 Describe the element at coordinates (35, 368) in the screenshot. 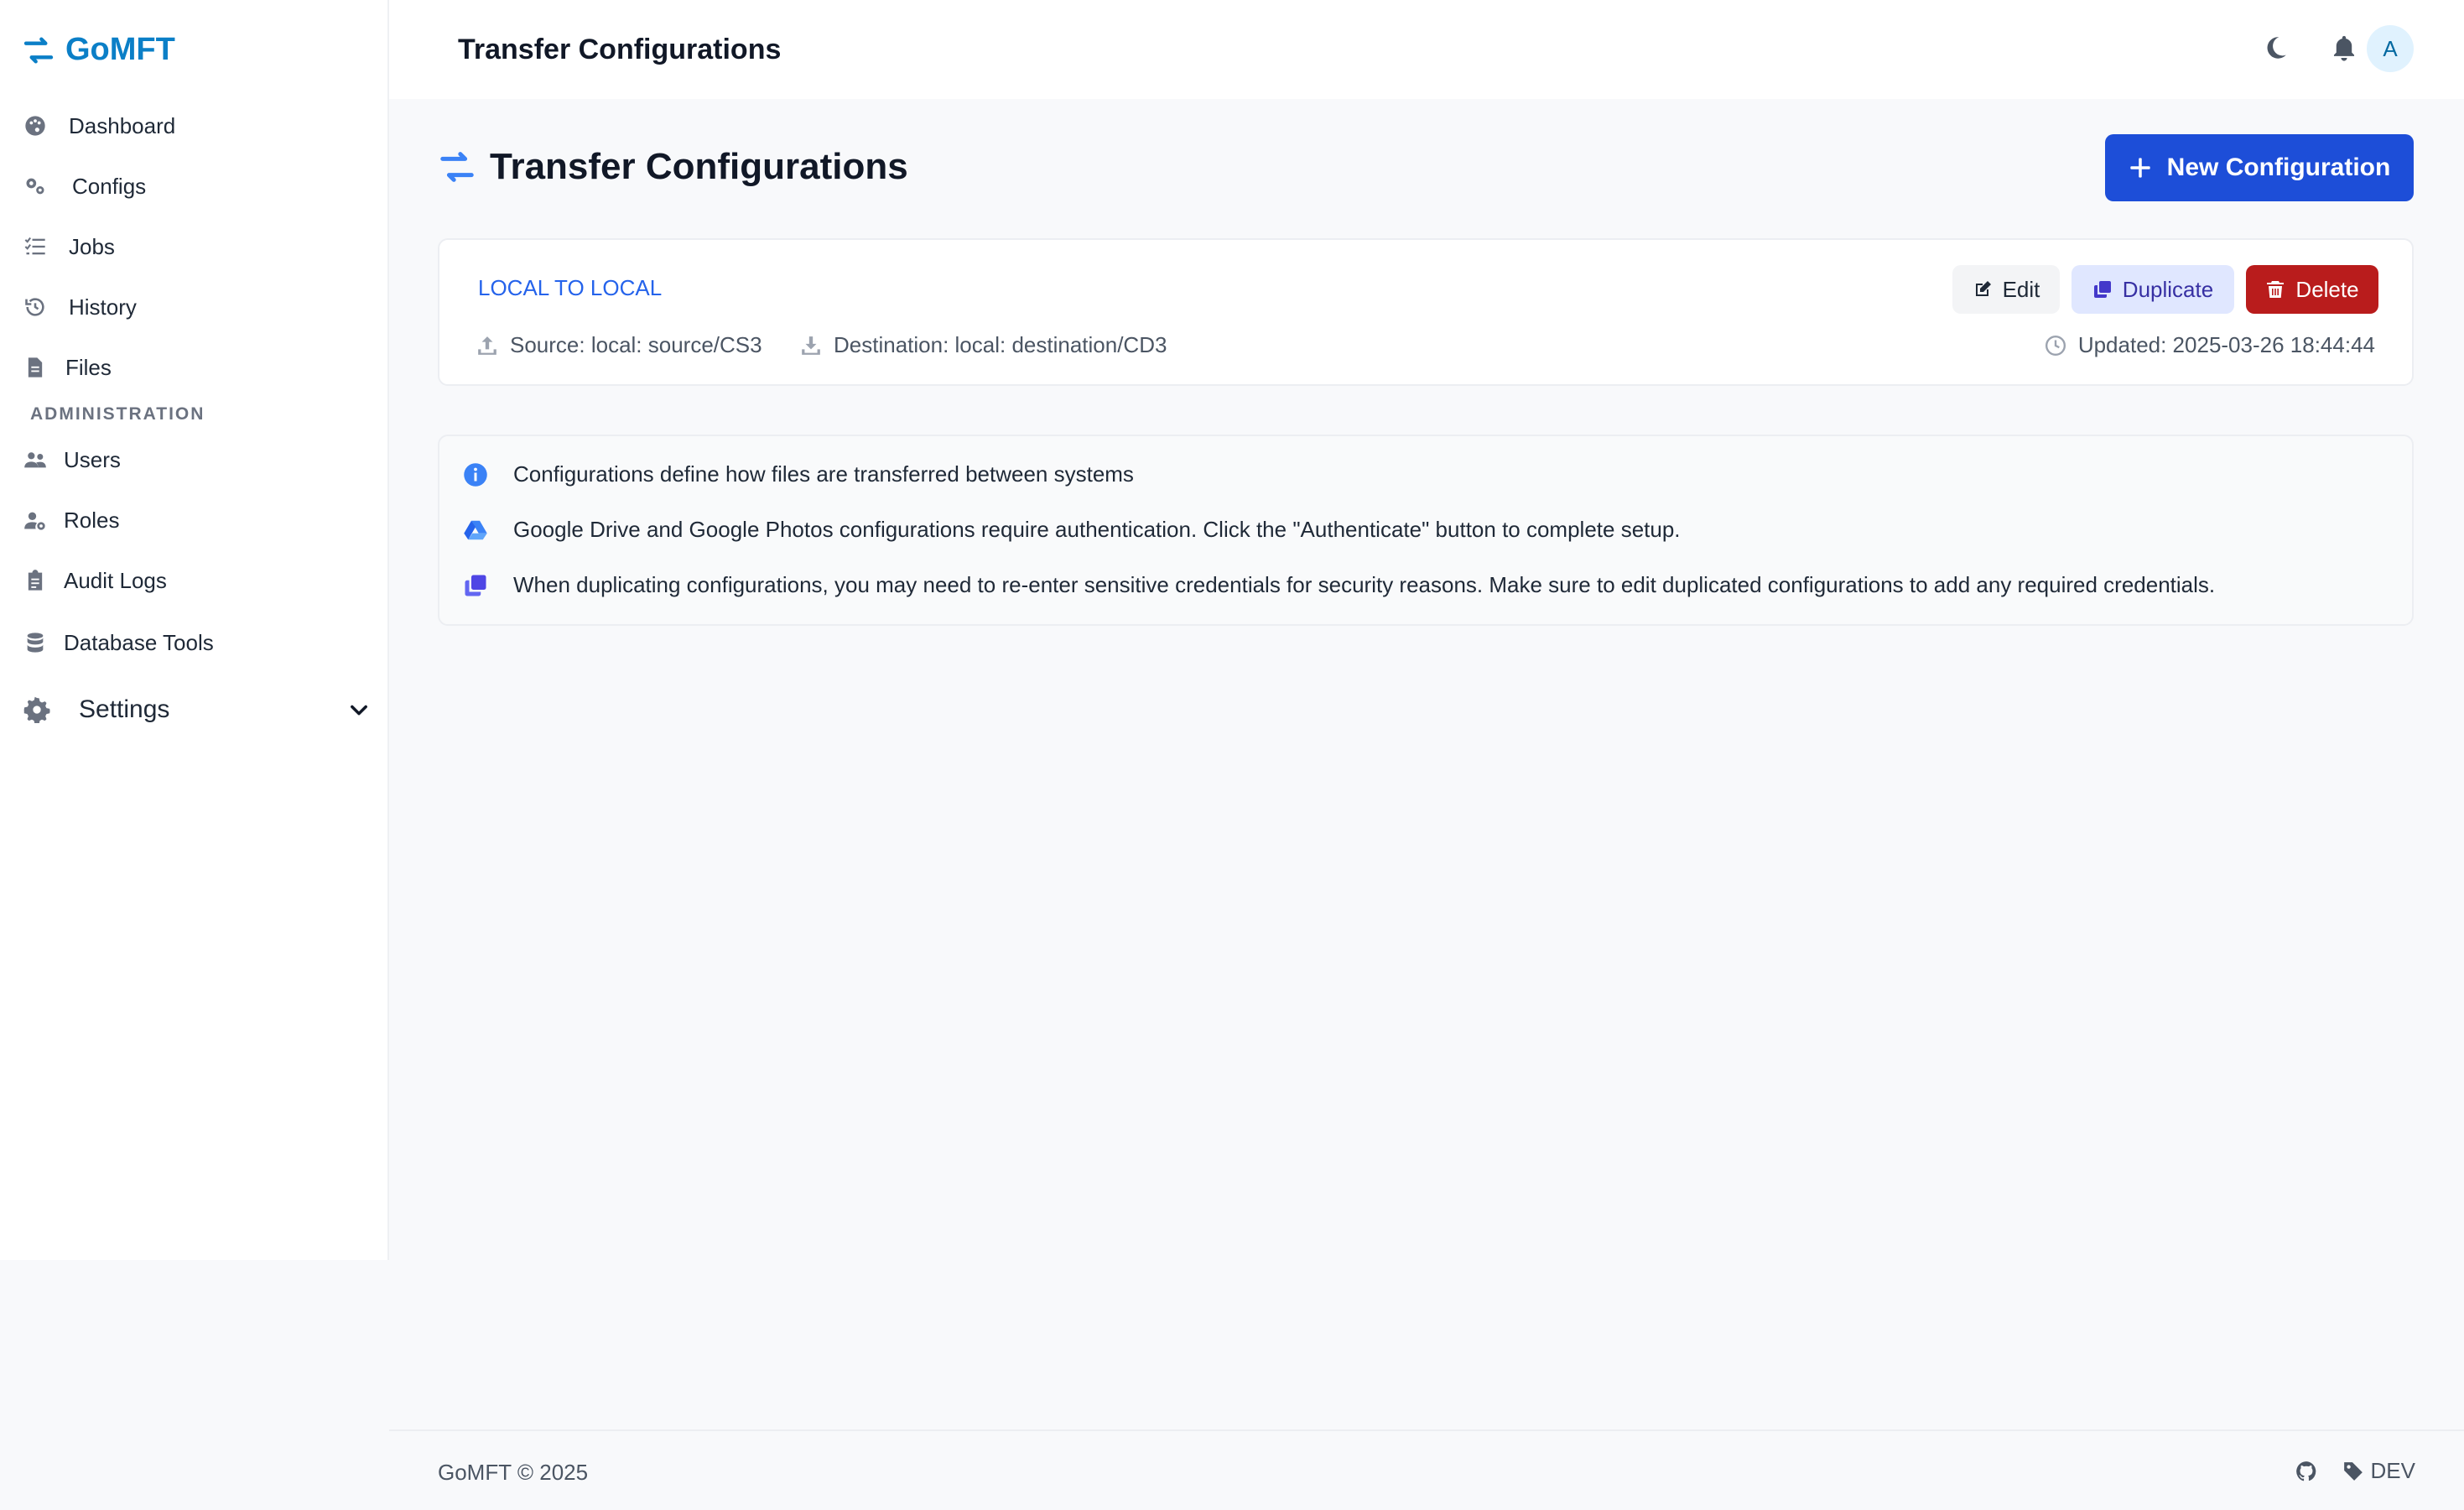

I see `file-icon` at that location.